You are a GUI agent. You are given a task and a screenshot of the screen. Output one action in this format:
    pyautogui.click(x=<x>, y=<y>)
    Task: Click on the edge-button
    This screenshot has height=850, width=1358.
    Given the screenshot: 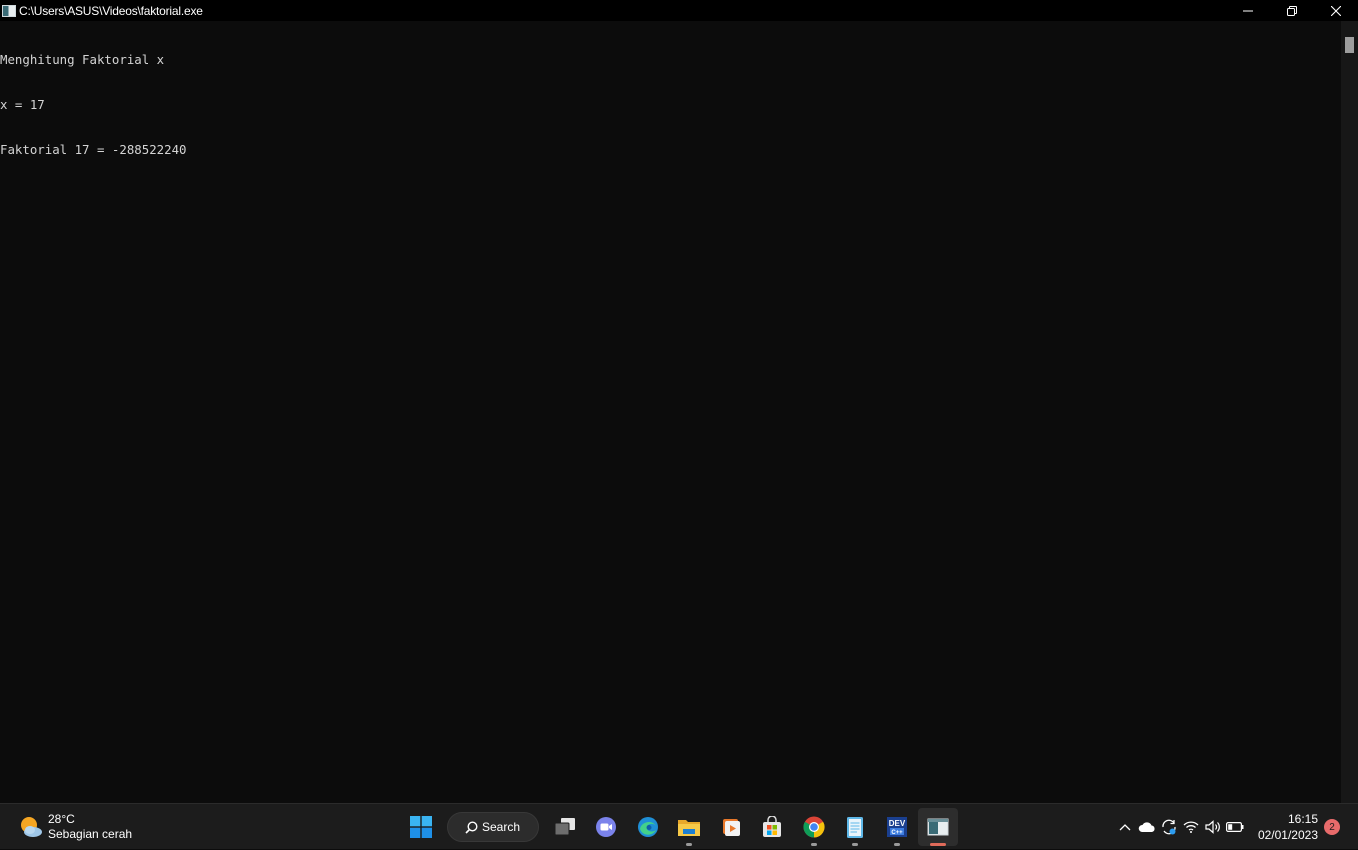 What is the action you would take?
    pyautogui.click(x=648, y=827)
    